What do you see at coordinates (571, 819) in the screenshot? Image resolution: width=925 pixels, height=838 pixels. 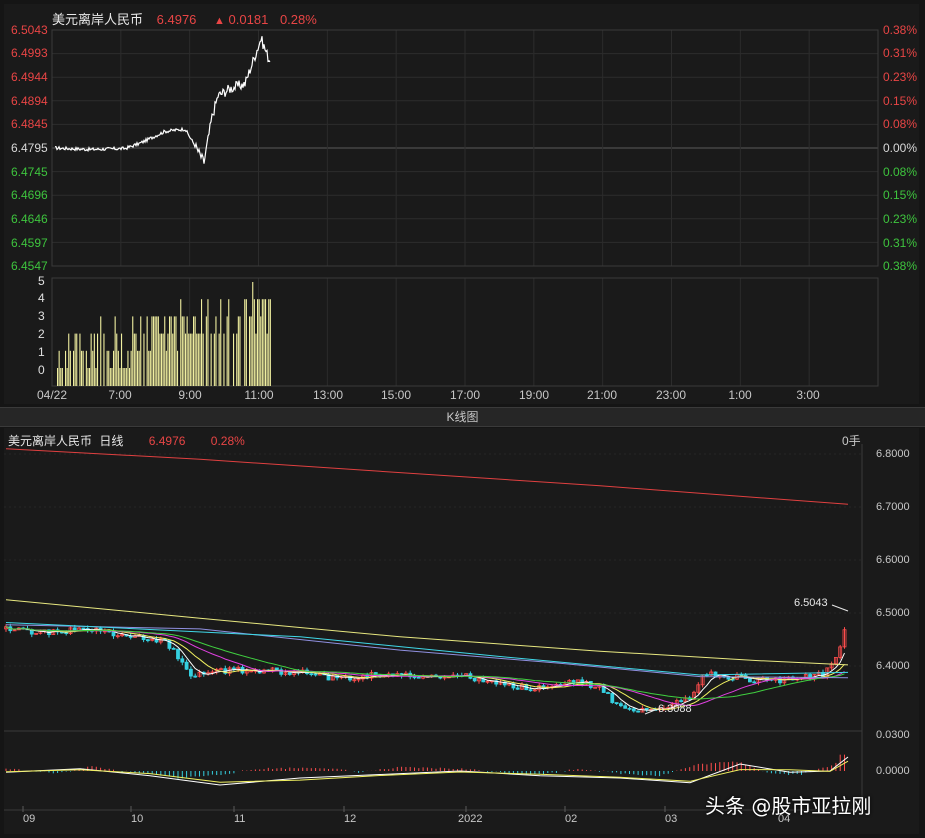 I see `month-tick: 02` at bounding box center [571, 819].